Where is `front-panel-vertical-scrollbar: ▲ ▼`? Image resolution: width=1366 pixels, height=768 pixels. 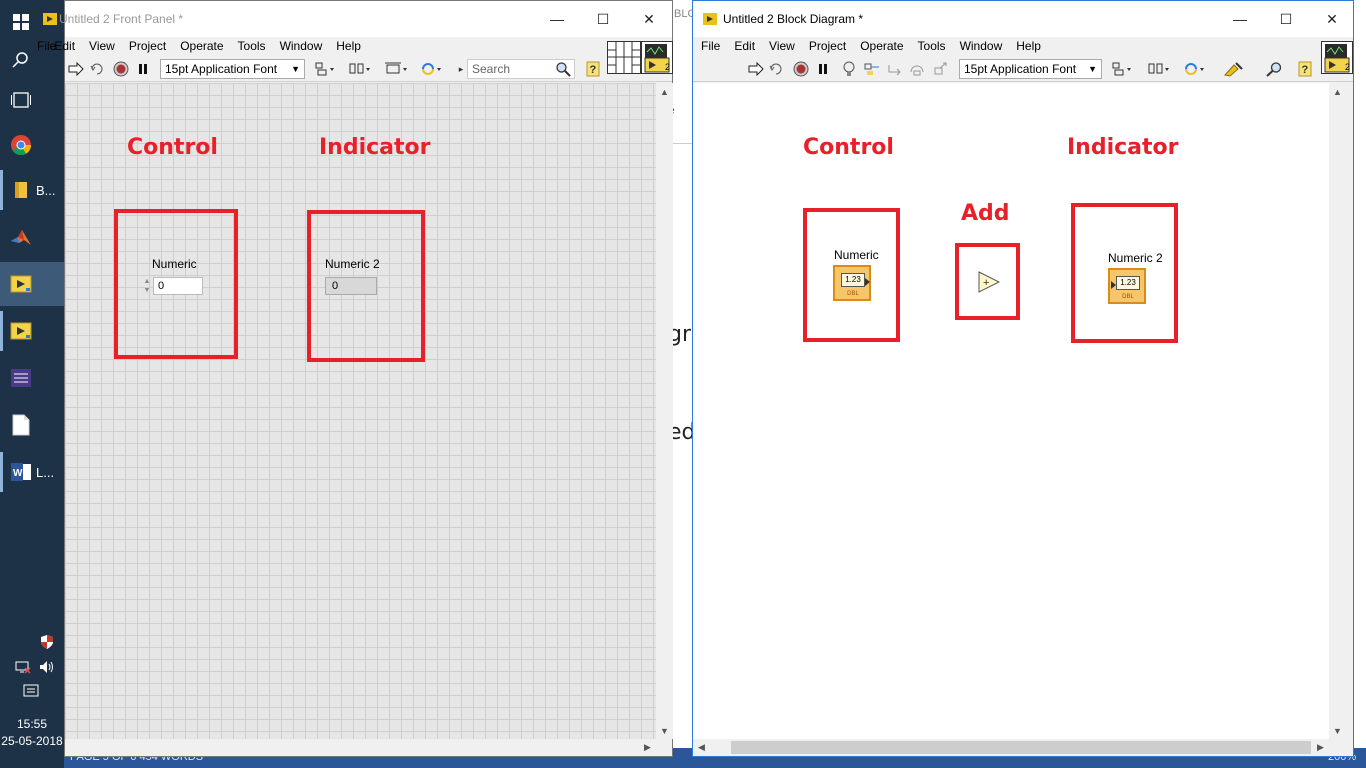
front-panel-vertical-scrollbar: ▲ ▼ is located at coordinates (664, 411).